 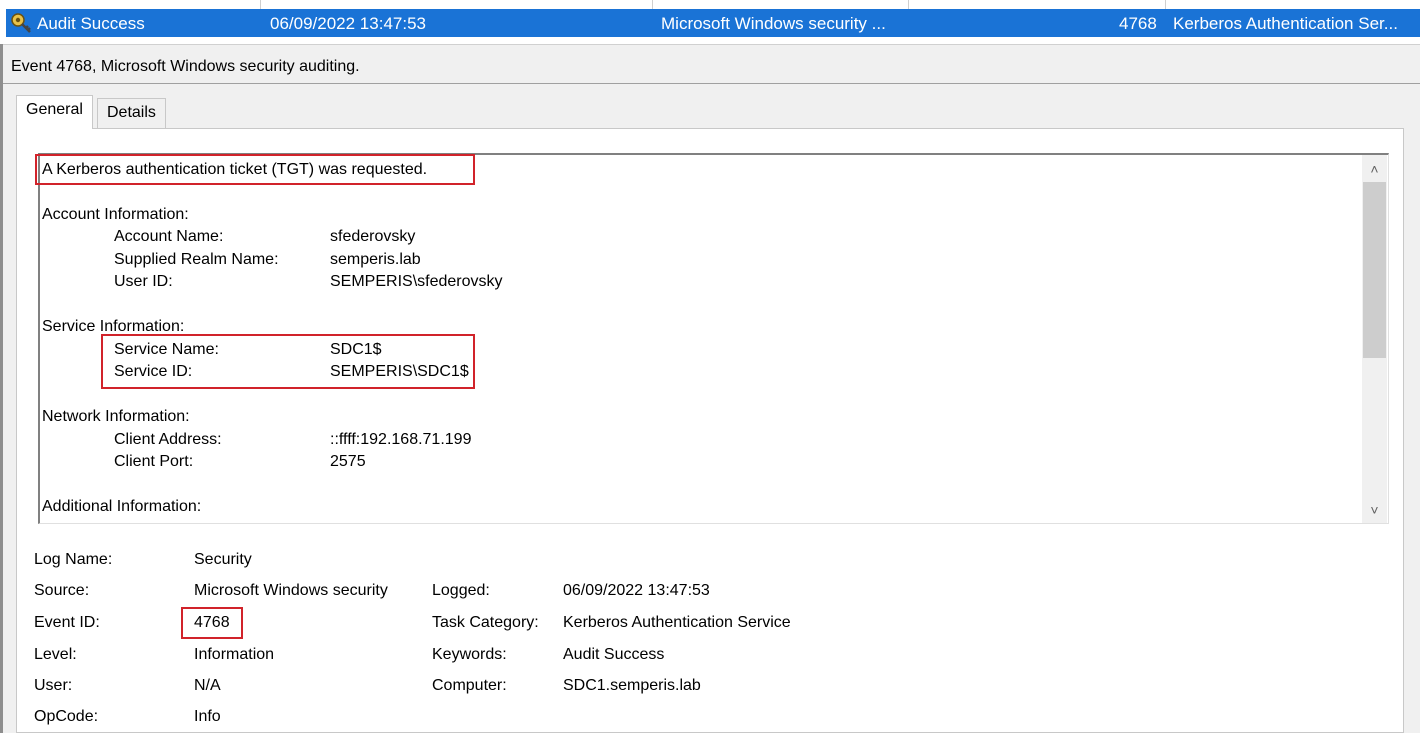 I want to click on account-information-header: Account Information:, so click(x=115, y=214).